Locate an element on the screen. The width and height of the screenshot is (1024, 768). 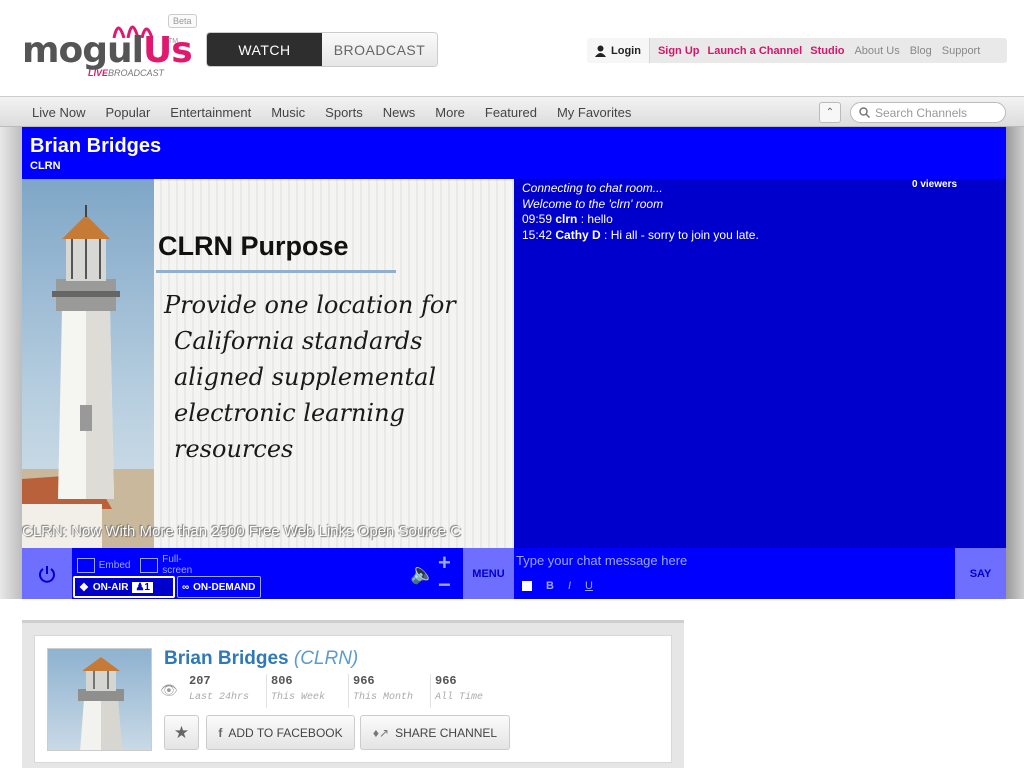
trademark-mark: TM is located at coordinates (173, 41).